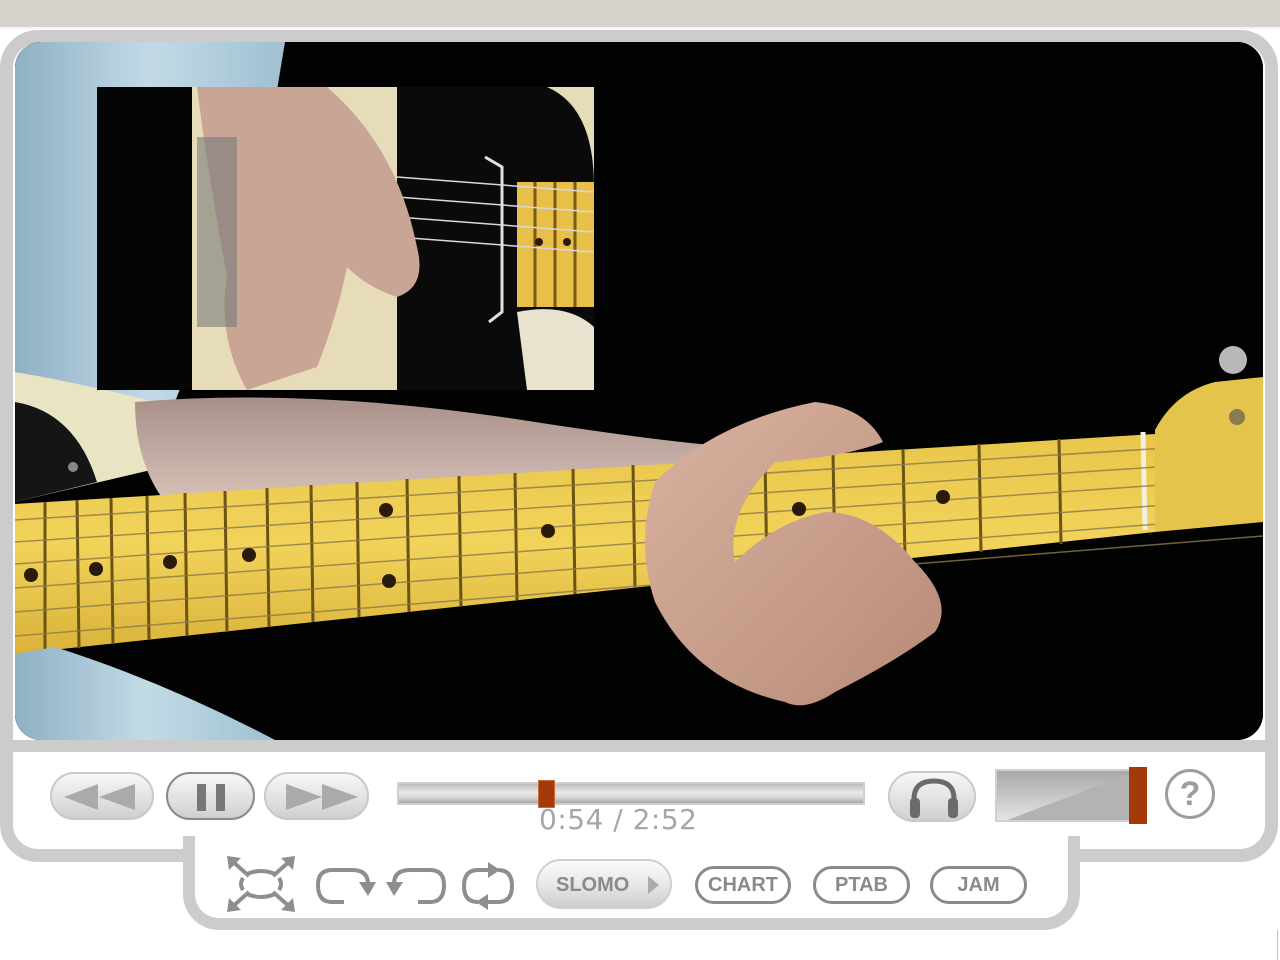 The image size is (1280, 960). I want to click on volume-slider, so click(1065, 795).